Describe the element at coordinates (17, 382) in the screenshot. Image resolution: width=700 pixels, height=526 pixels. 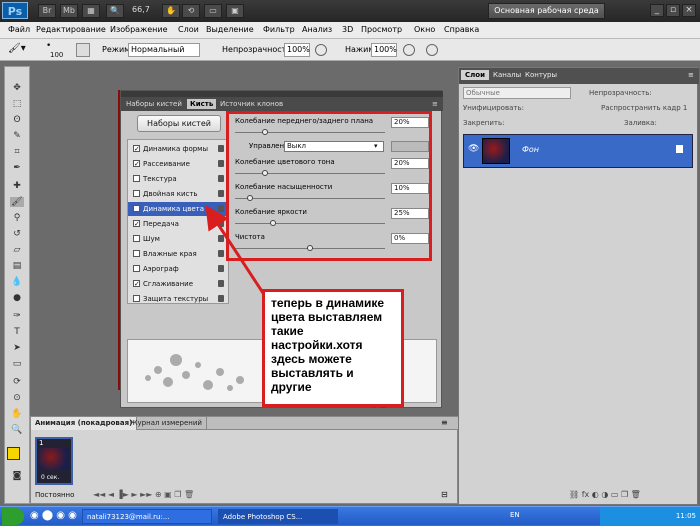
I see `3d-rotate-tool-icon: ⟳` at that location.